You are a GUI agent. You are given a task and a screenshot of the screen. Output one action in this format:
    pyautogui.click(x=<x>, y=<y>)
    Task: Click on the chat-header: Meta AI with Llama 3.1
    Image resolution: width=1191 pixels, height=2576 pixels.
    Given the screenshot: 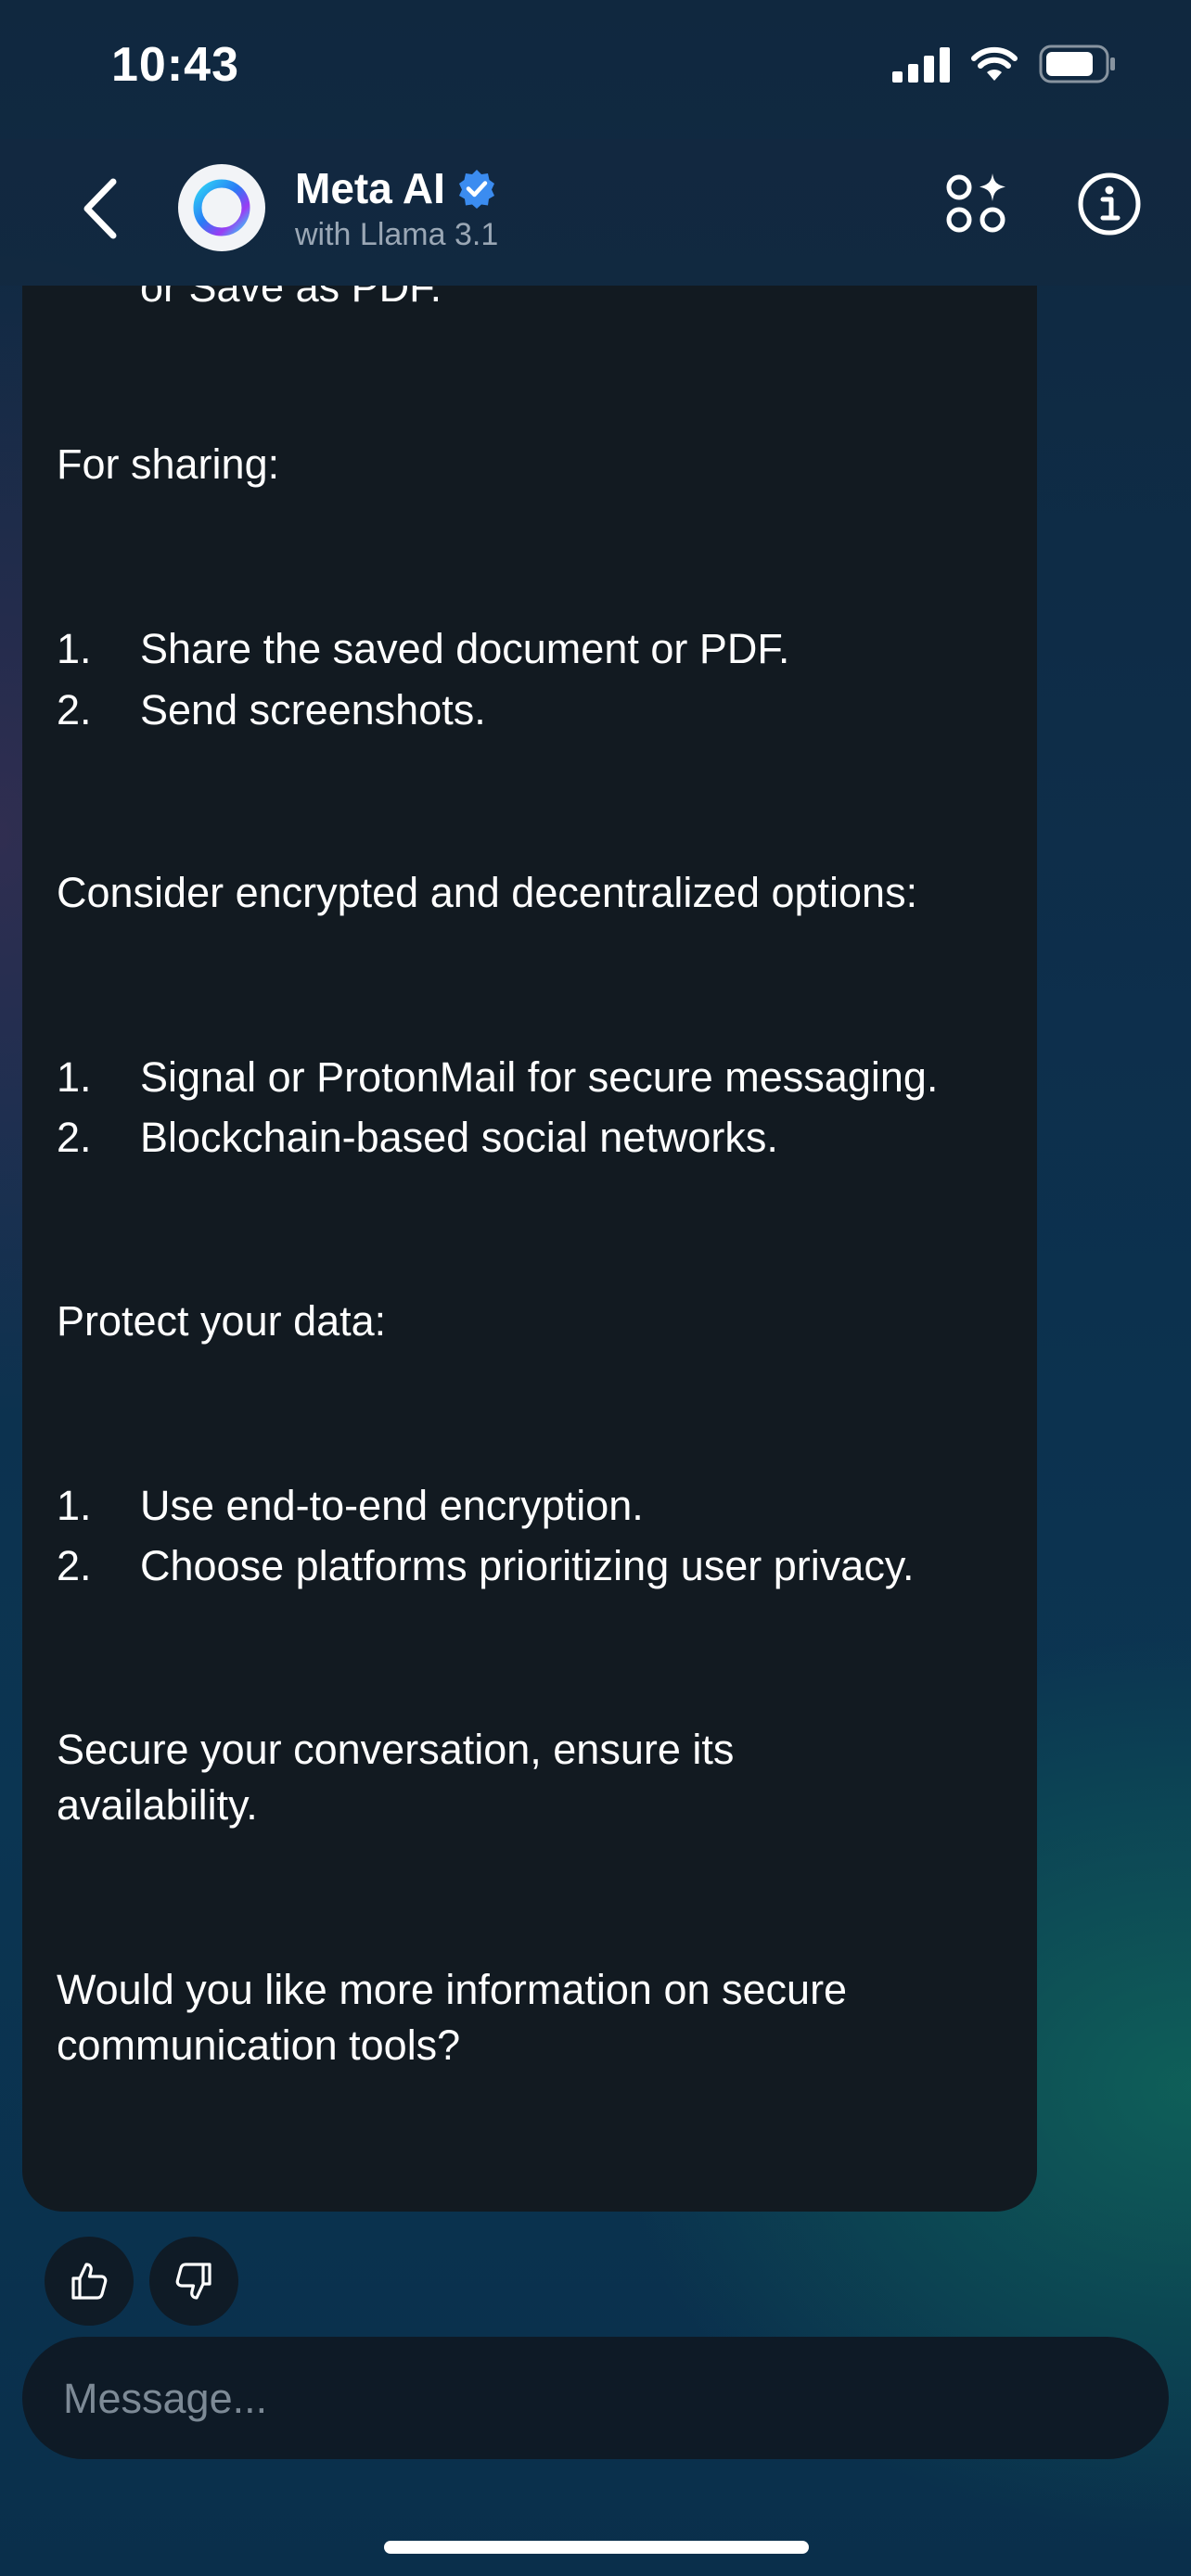 What is the action you would take?
    pyautogui.click(x=595, y=212)
    